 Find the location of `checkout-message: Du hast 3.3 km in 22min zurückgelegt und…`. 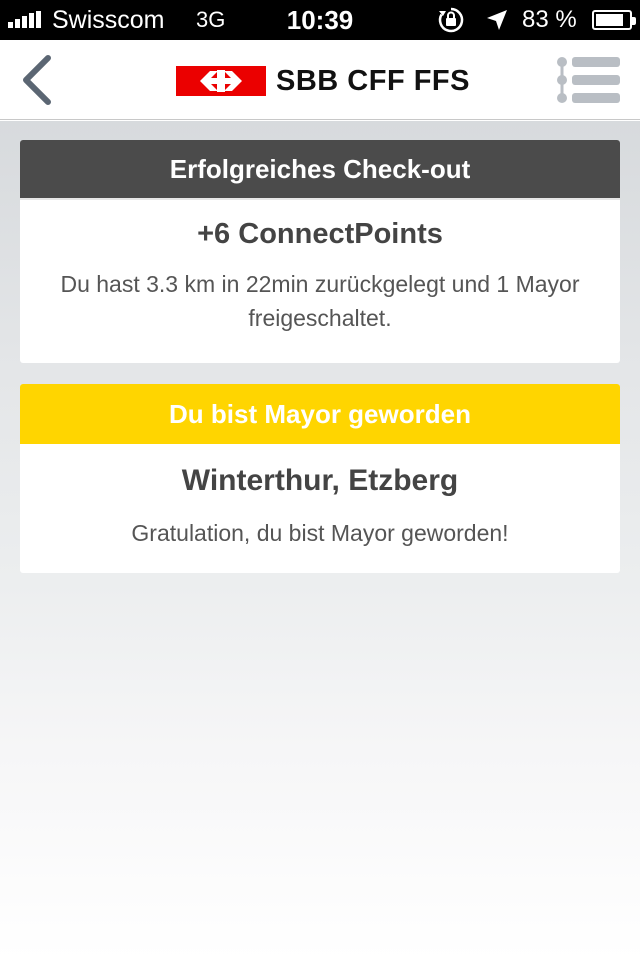

checkout-message: Du hast 3.3 km in 22min zurückgelegt und… is located at coordinates (320, 301).